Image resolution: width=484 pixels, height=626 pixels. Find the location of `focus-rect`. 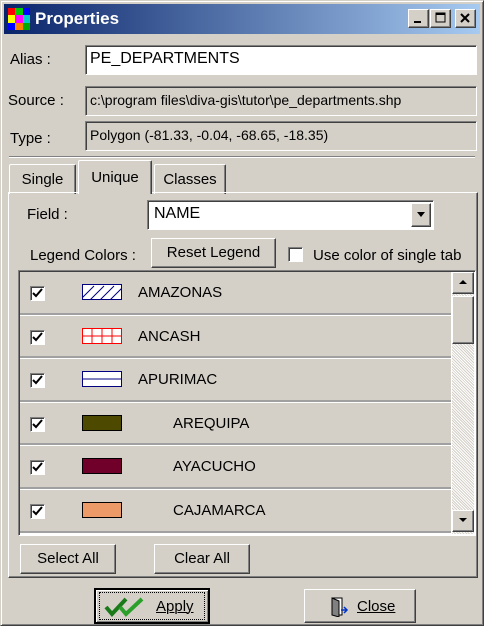

focus-rect is located at coordinates (152, 606).